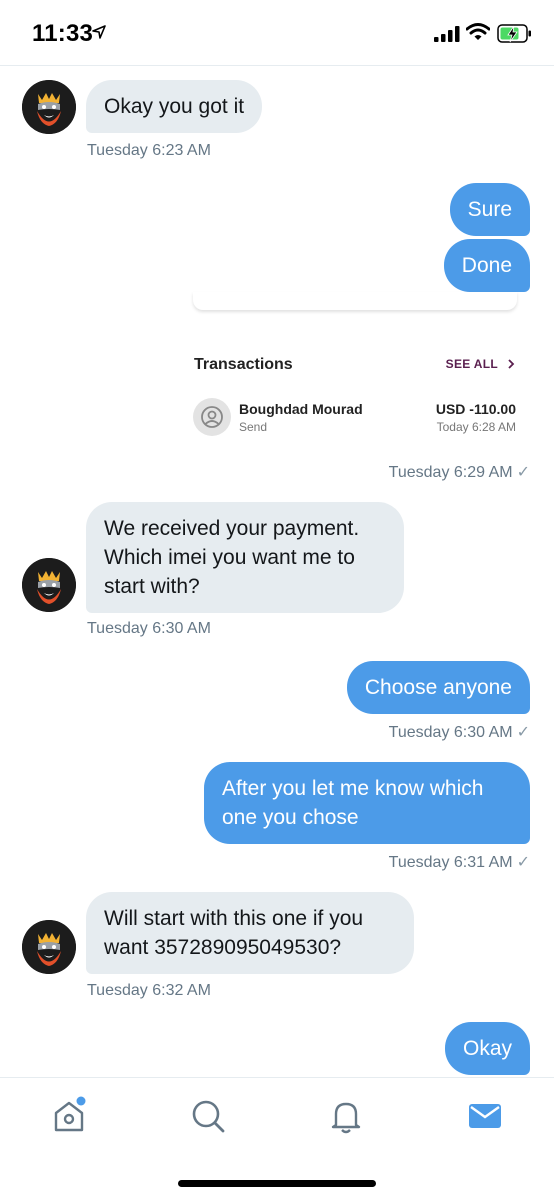  Describe the element at coordinates (229, 557) in the screenshot. I see `message-text-line: Which imei you want me to` at that location.